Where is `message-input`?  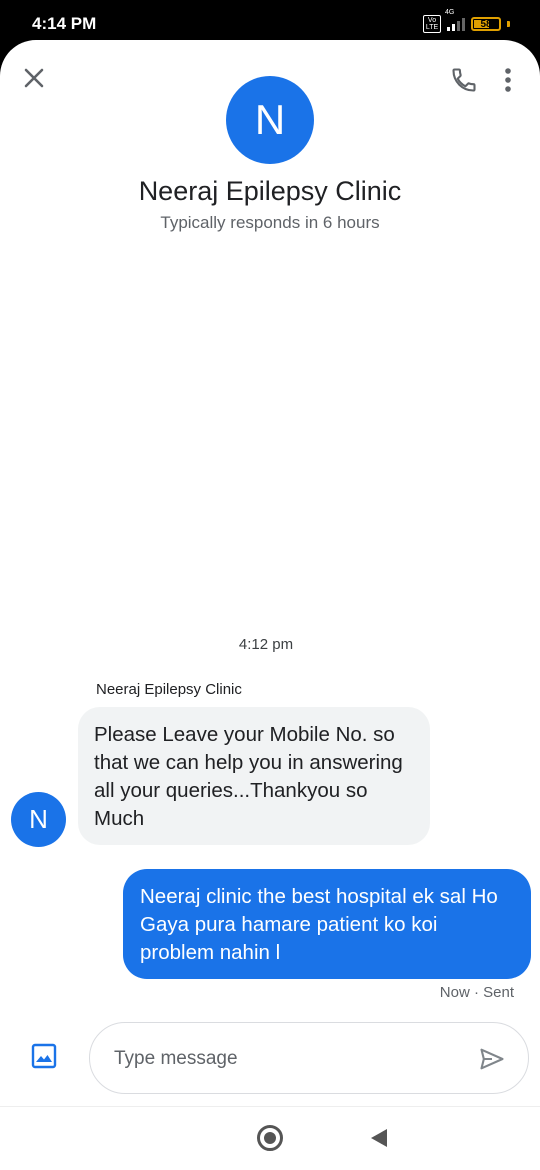
message-input is located at coordinates (284, 1059).